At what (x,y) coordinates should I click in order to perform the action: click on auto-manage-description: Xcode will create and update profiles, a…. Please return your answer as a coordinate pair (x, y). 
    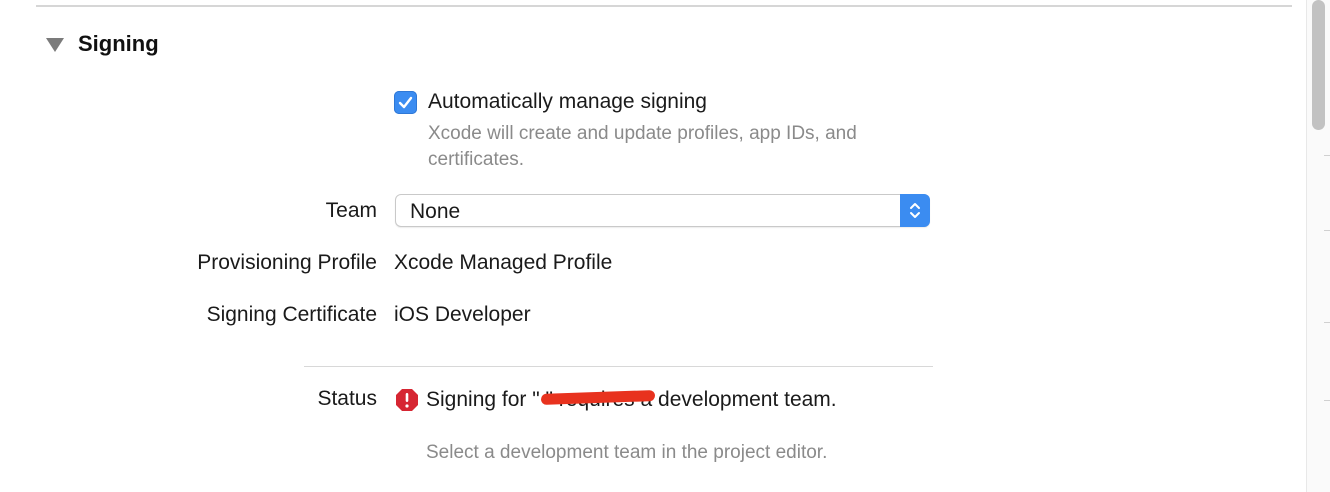
    Looking at the image, I should click on (642, 146).